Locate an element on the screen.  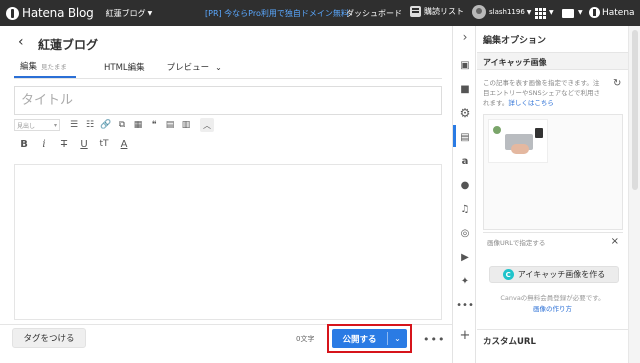
image-url-field: 画像URLで指定する × is located at coordinates (553, 241).